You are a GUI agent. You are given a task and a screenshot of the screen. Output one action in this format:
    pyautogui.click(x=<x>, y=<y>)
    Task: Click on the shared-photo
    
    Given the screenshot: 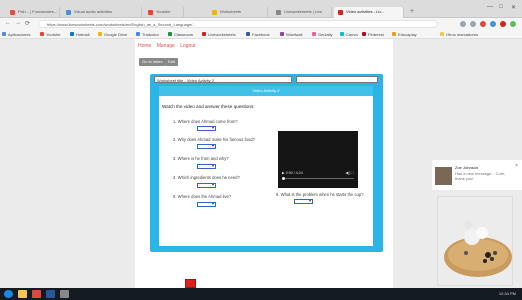 What is the action you would take?
    pyautogui.click(x=475, y=241)
    